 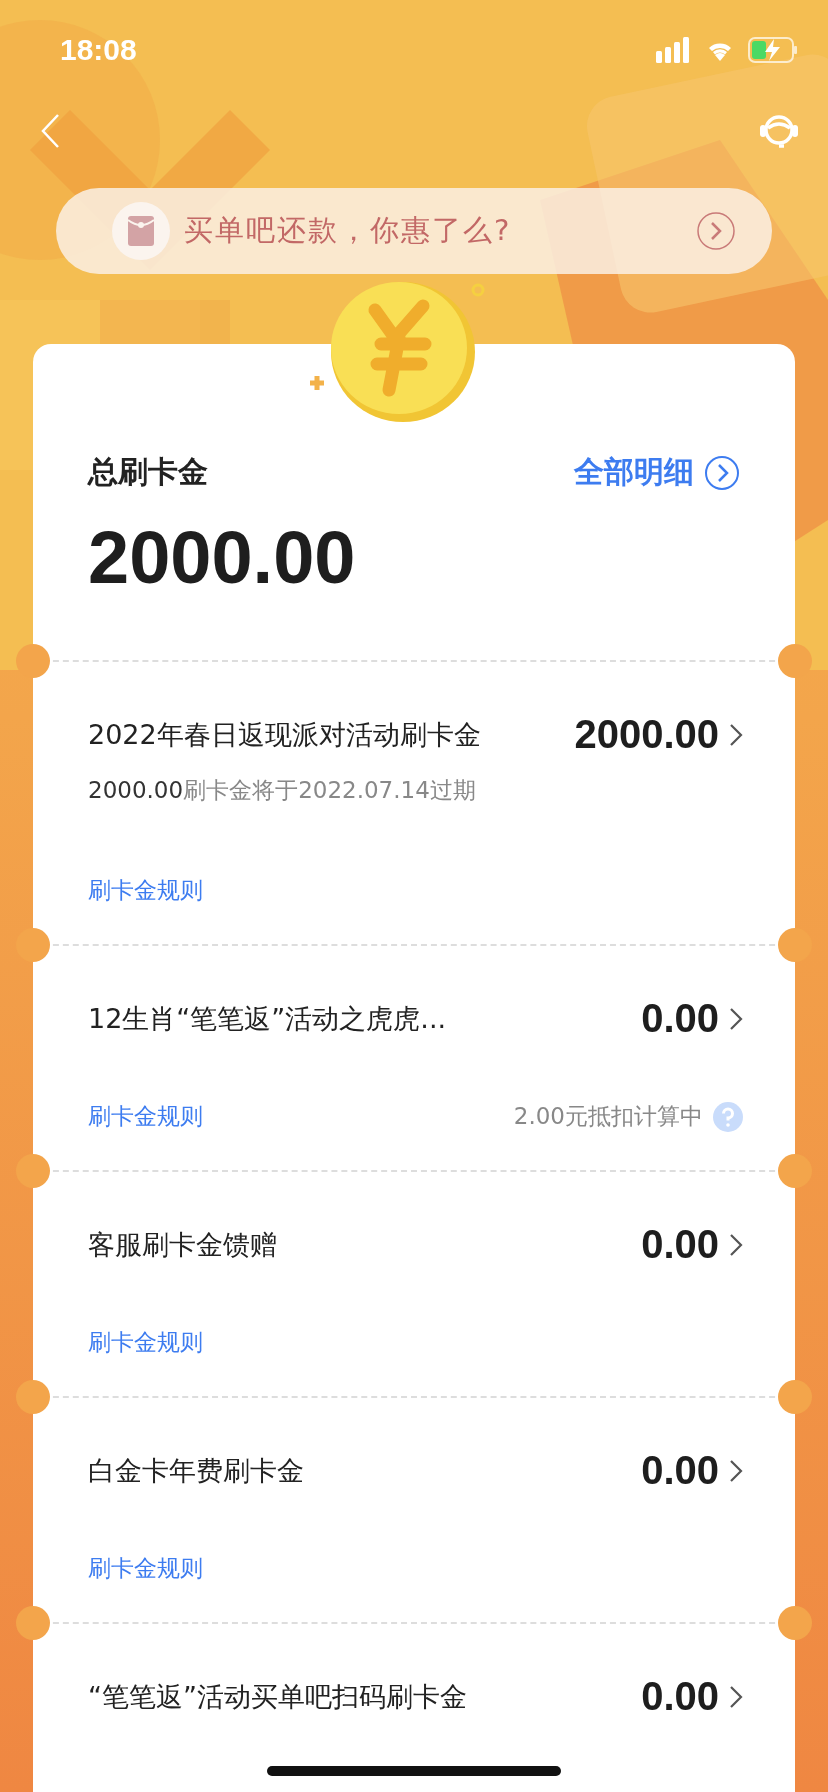 I want to click on envelope-icon, so click(x=141, y=231).